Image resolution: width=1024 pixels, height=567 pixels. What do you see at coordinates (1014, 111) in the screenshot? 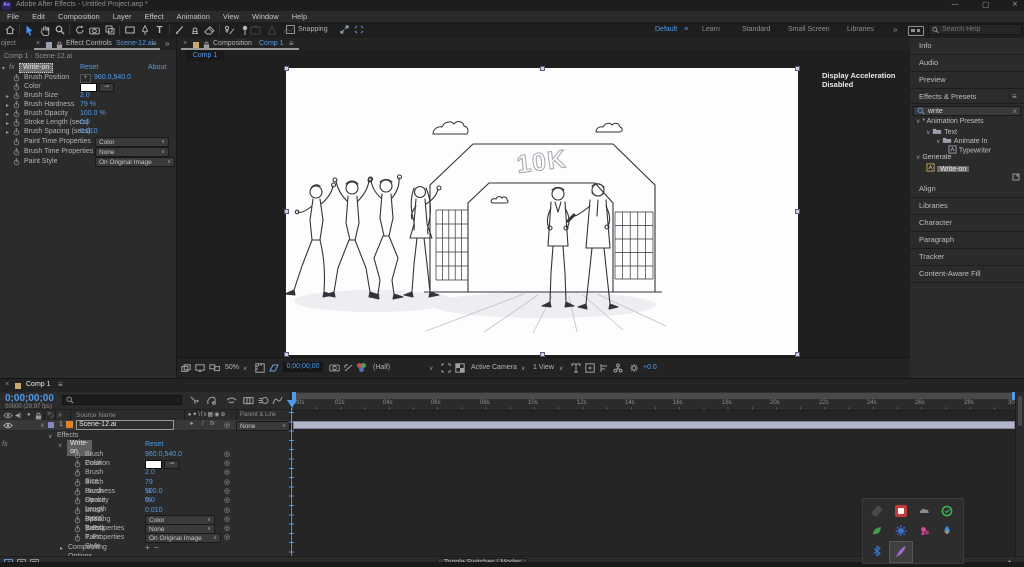
I see `clear-search-icon: ×` at bounding box center [1014, 111].